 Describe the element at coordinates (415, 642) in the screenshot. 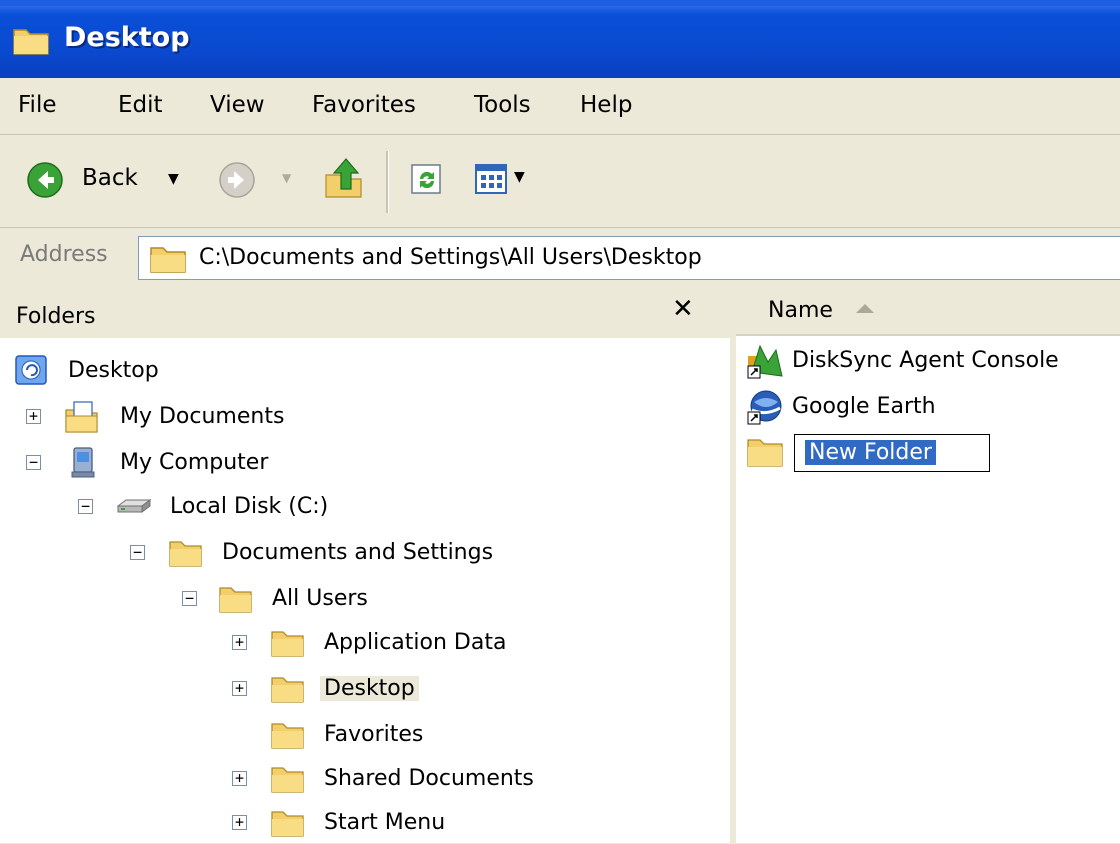

I see `tree-label: Application Data` at that location.